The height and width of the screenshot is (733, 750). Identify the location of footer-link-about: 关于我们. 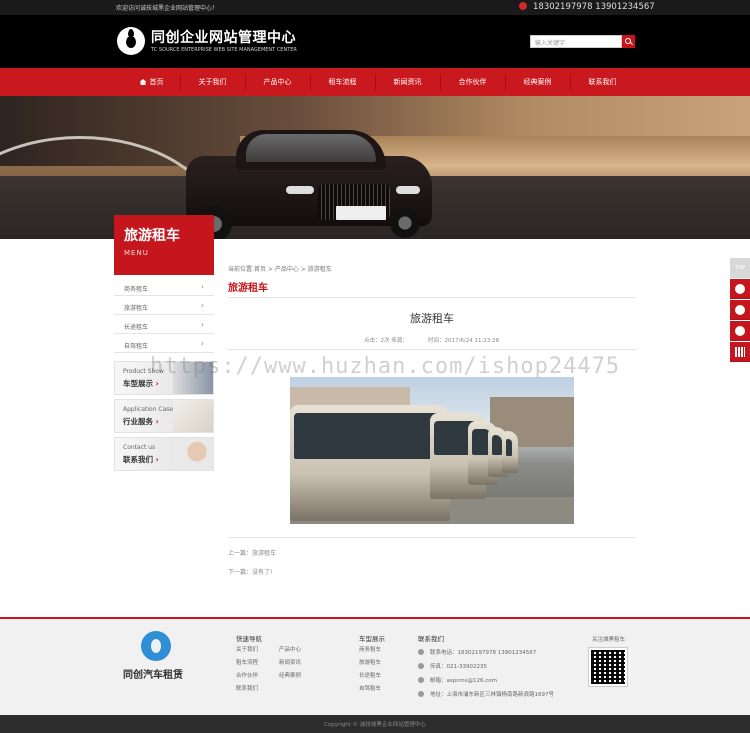
(247, 649).